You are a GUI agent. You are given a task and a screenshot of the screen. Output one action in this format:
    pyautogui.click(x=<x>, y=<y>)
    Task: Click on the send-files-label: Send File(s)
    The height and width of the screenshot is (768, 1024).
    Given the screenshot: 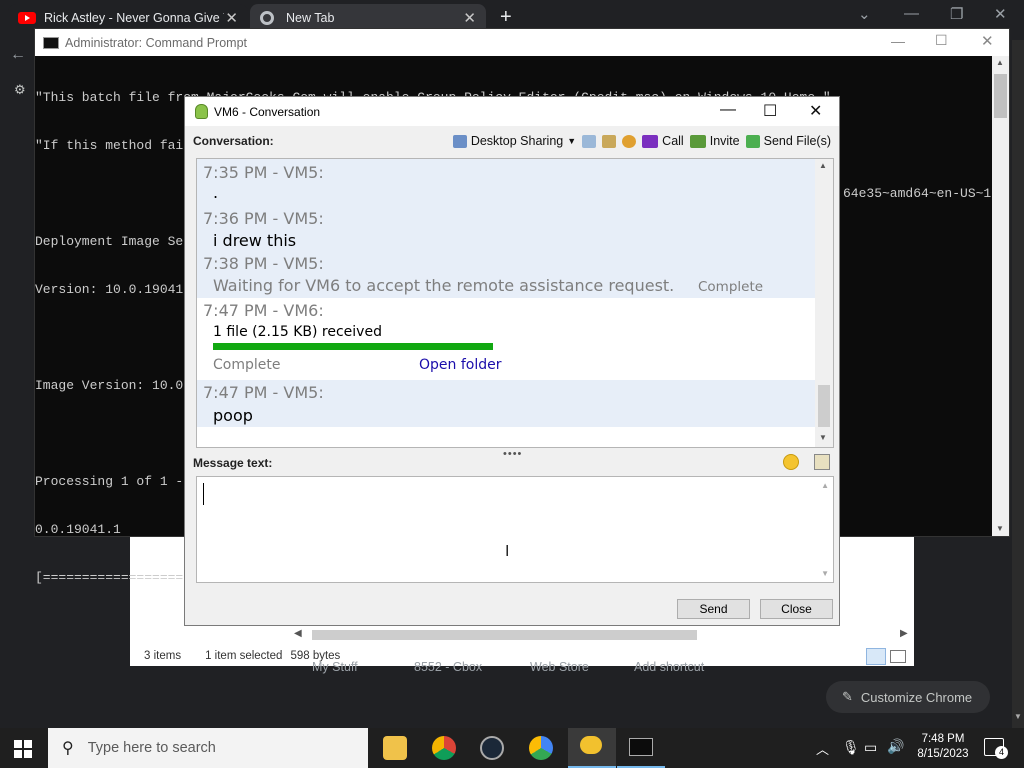 What is the action you would take?
    pyautogui.click(x=797, y=141)
    